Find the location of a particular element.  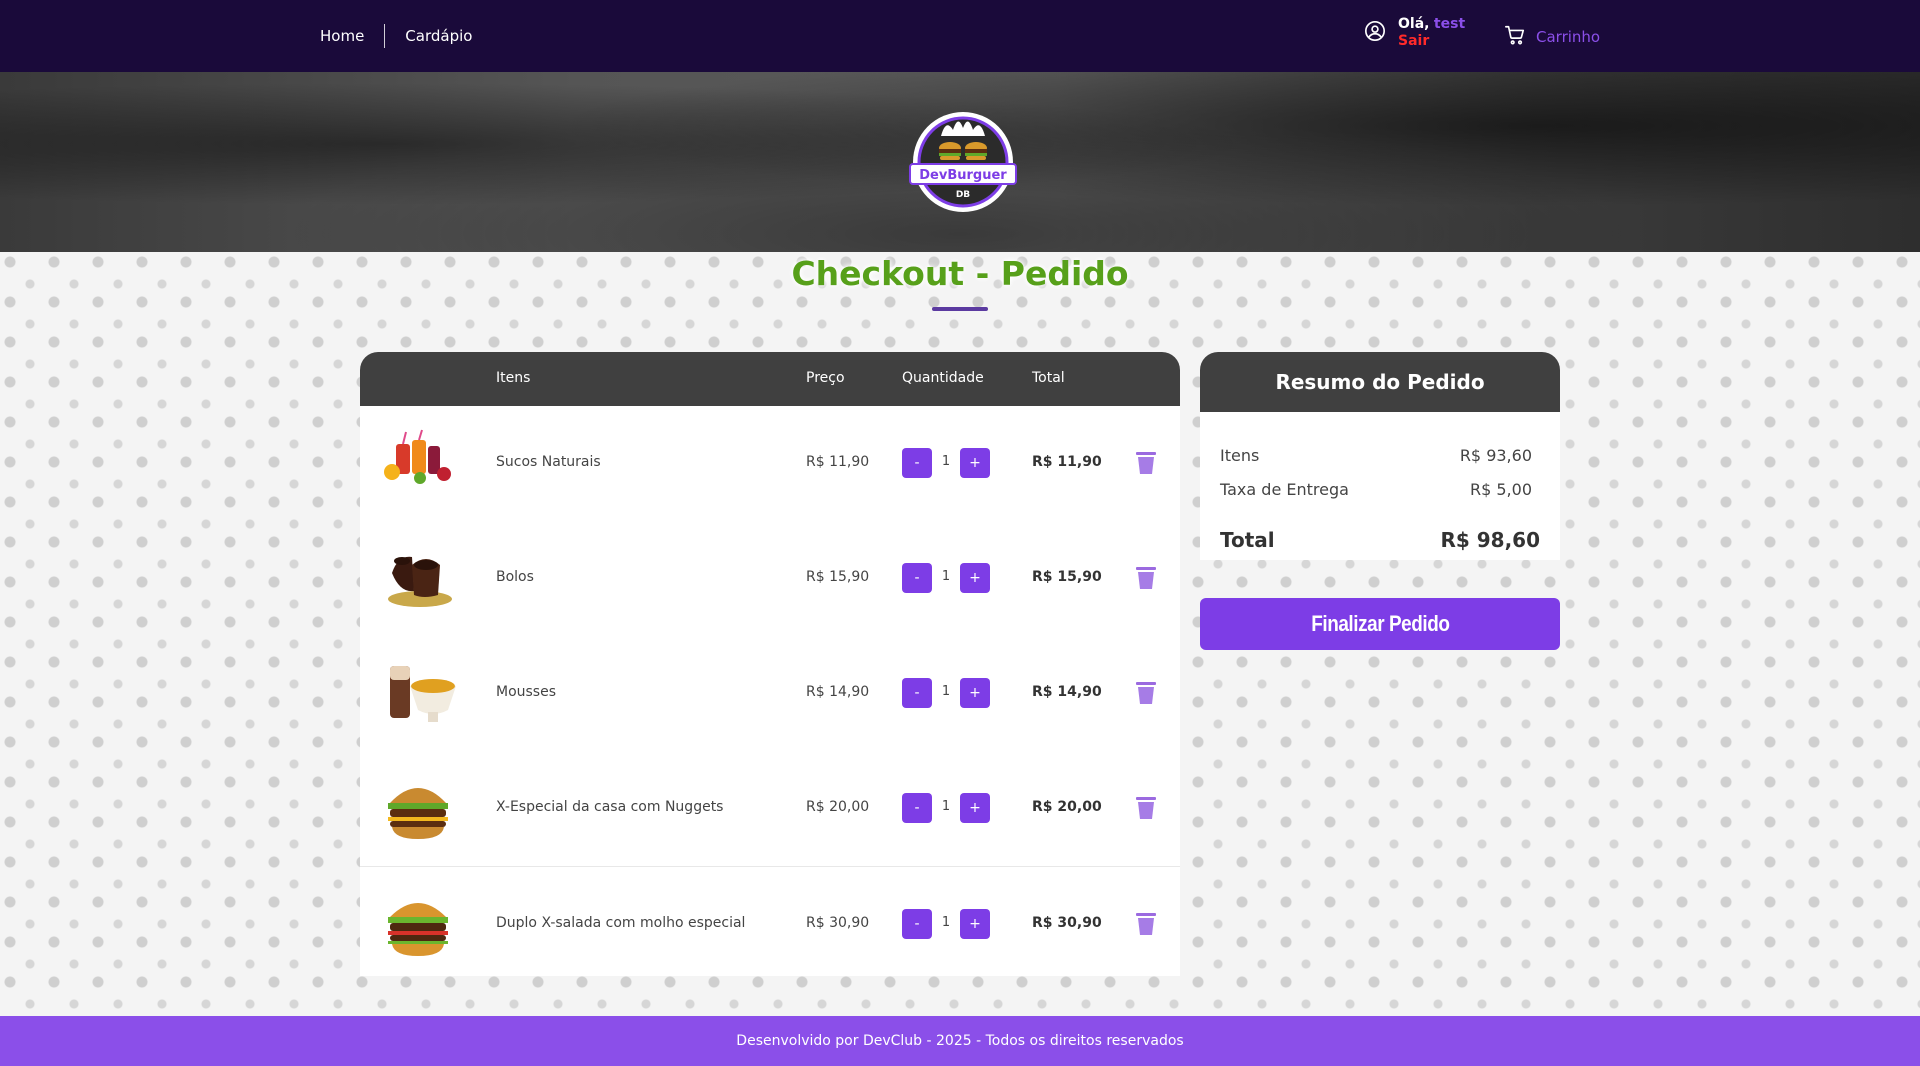

nav-divider is located at coordinates (385, 36).